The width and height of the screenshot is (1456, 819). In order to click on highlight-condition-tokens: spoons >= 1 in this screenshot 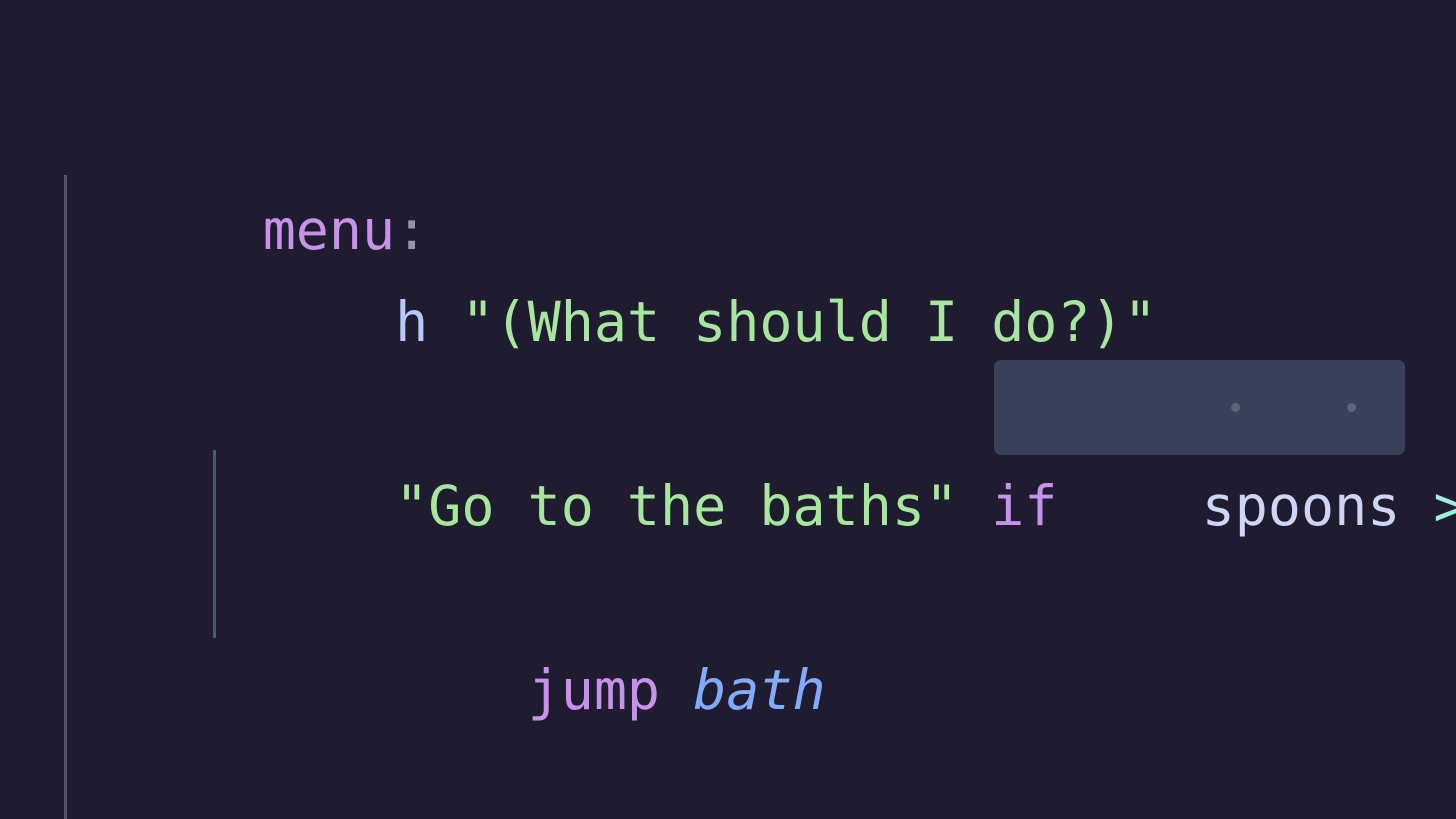, I will do `click(1229, 506)`.